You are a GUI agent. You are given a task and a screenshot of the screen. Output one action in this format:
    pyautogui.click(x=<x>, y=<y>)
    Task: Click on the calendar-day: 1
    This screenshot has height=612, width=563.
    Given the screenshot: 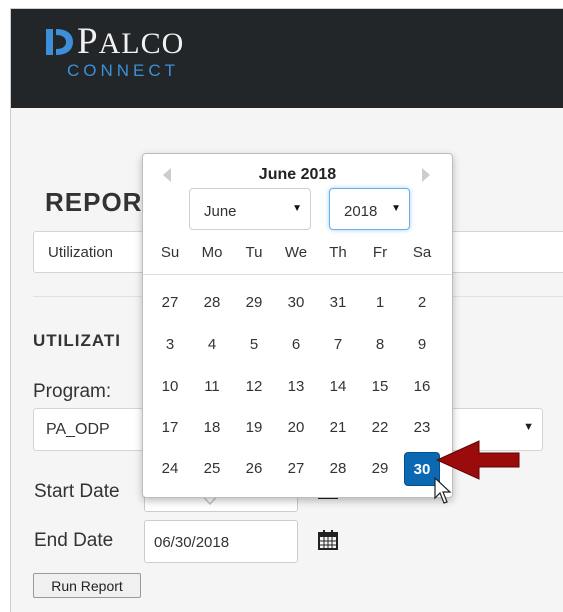 What is the action you would take?
    pyautogui.click(x=380, y=303)
    